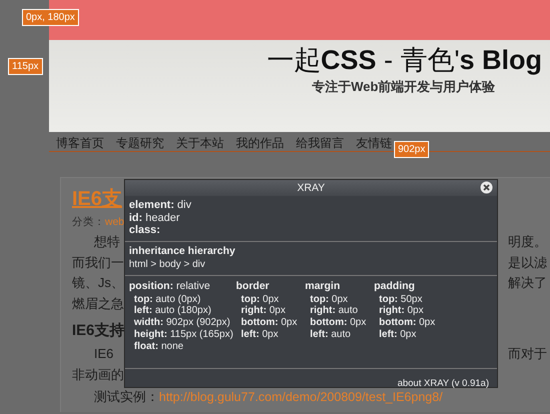 The height and width of the screenshot is (414, 550). What do you see at coordinates (443, 383) in the screenshot?
I see `about-link: about XRAY (v 0.91a)` at bounding box center [443, 383].